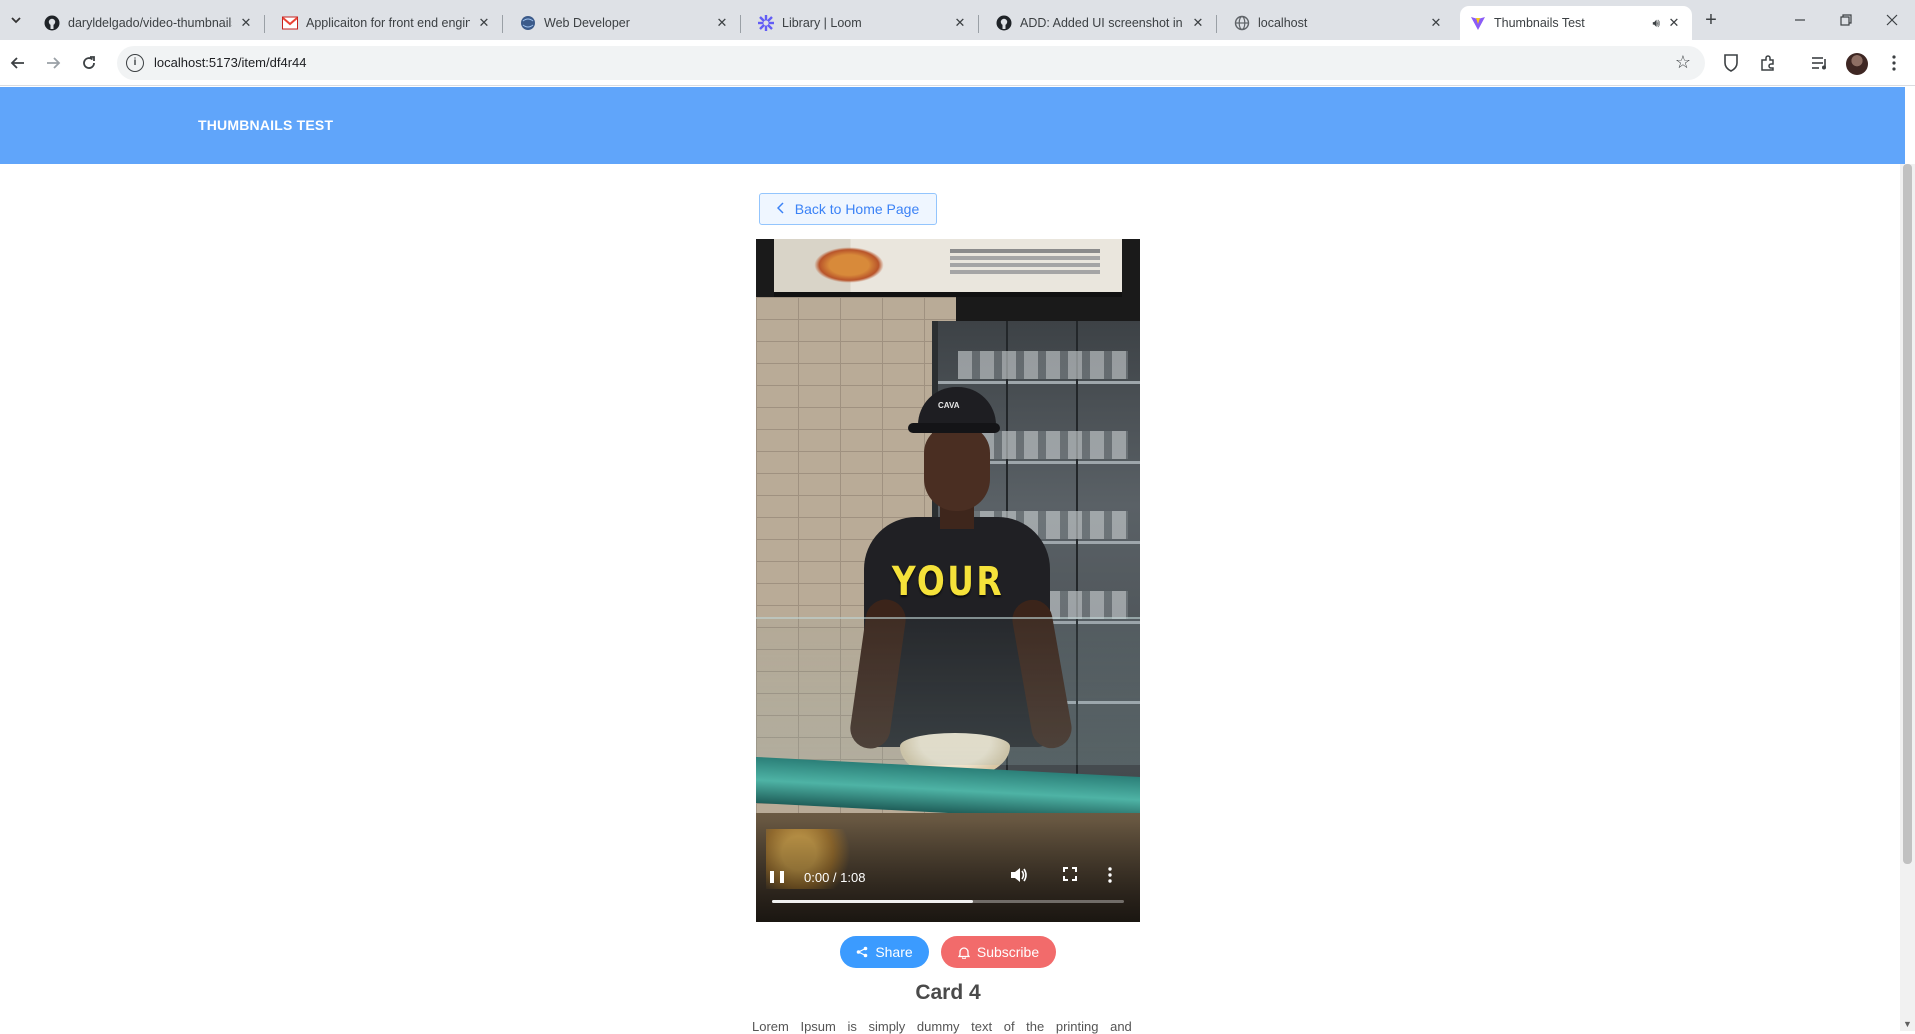 The image size is (1915, 1034). I want to click on bitwarden-extension-icon, so click(1731, 63).